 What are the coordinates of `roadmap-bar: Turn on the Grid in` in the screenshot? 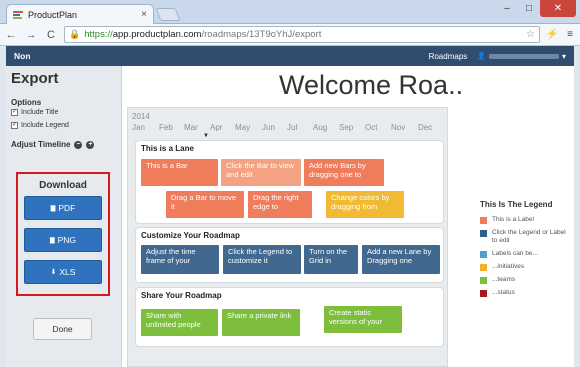 It's located at (331, 259).